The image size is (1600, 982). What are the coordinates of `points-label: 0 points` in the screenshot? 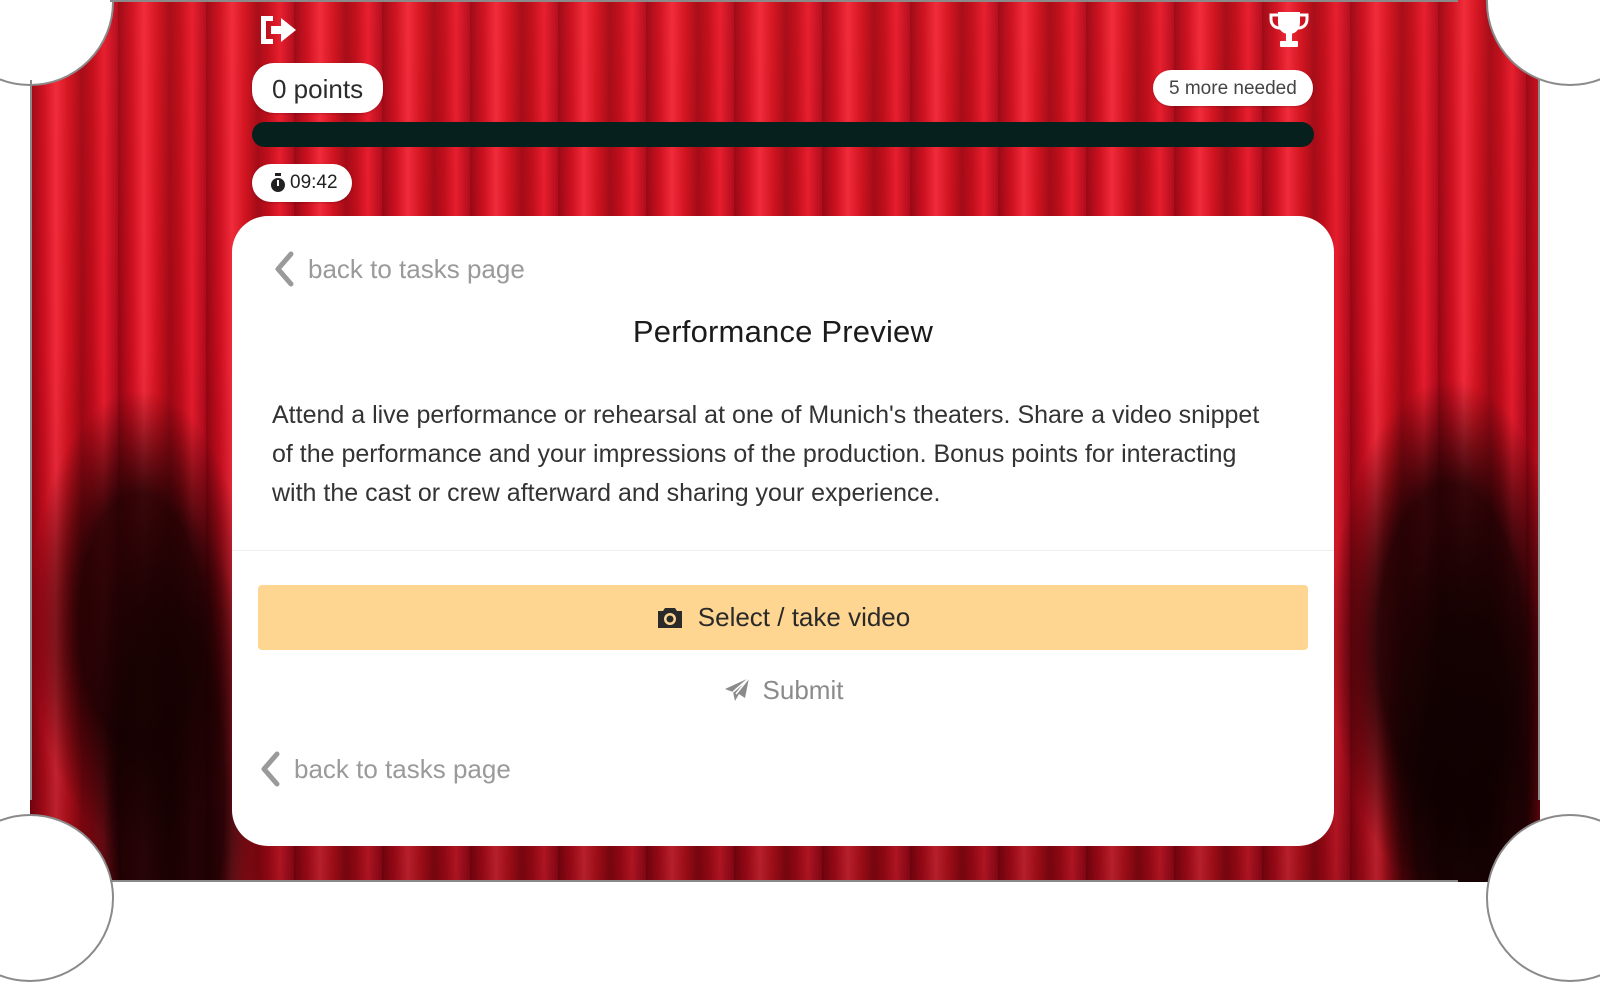 It's located at (318, 89).